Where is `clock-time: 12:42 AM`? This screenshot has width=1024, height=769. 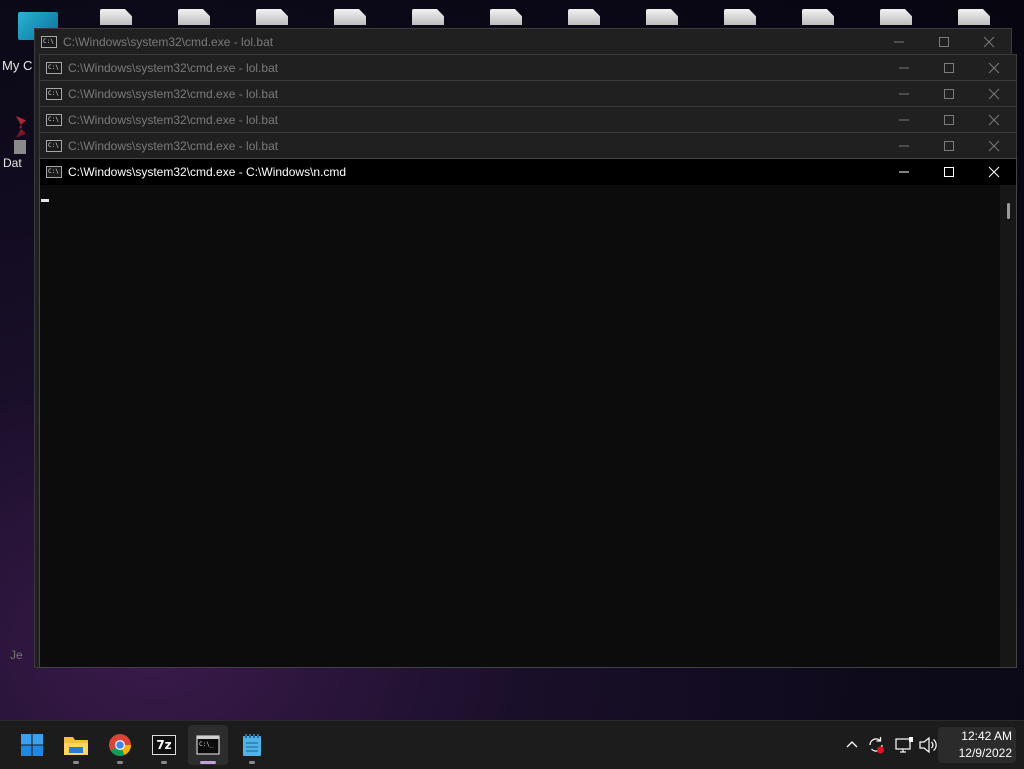
clock-time: 12:42 AM is located at coordinates (986, 736).